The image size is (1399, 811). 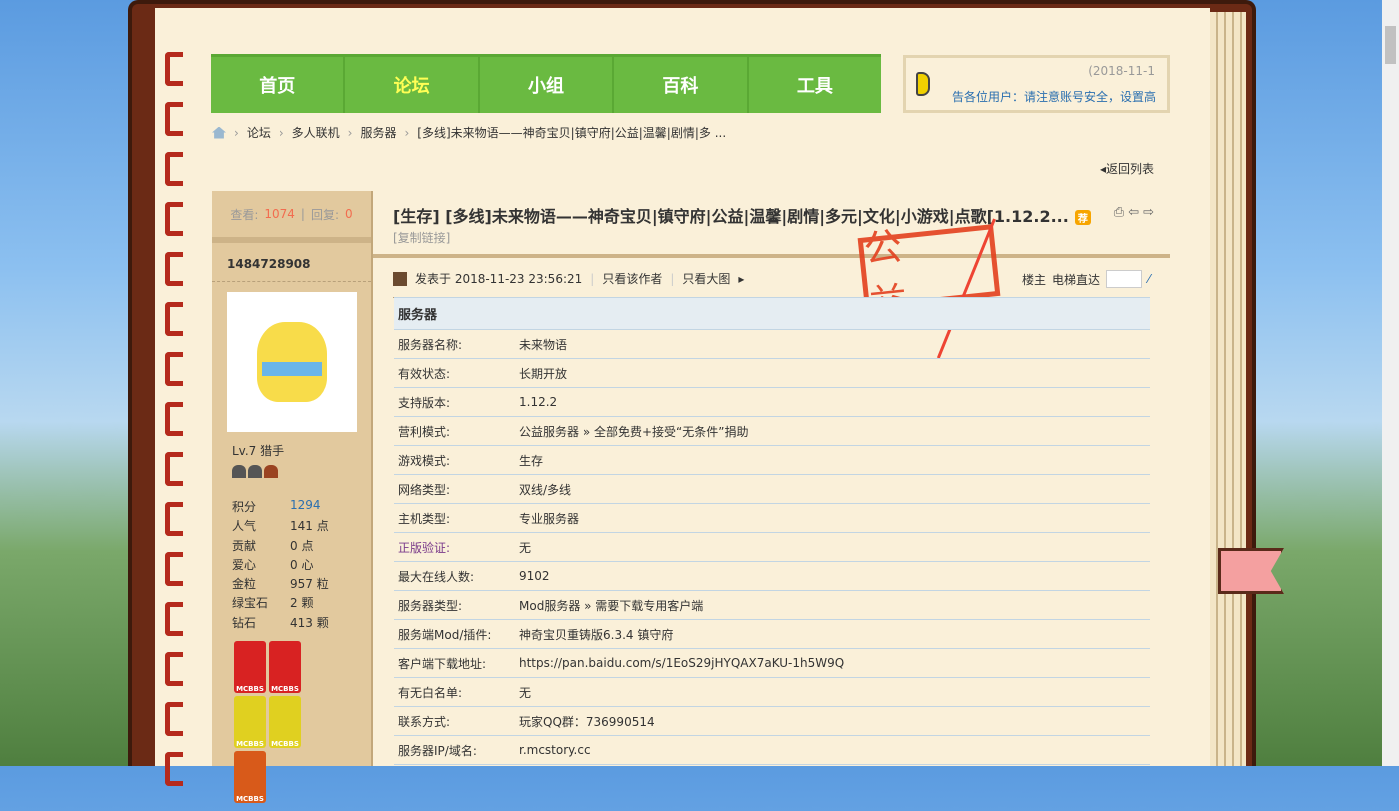 I want to click on field-value: 玩家QQ群：736990514, so click(x=832, y=721).